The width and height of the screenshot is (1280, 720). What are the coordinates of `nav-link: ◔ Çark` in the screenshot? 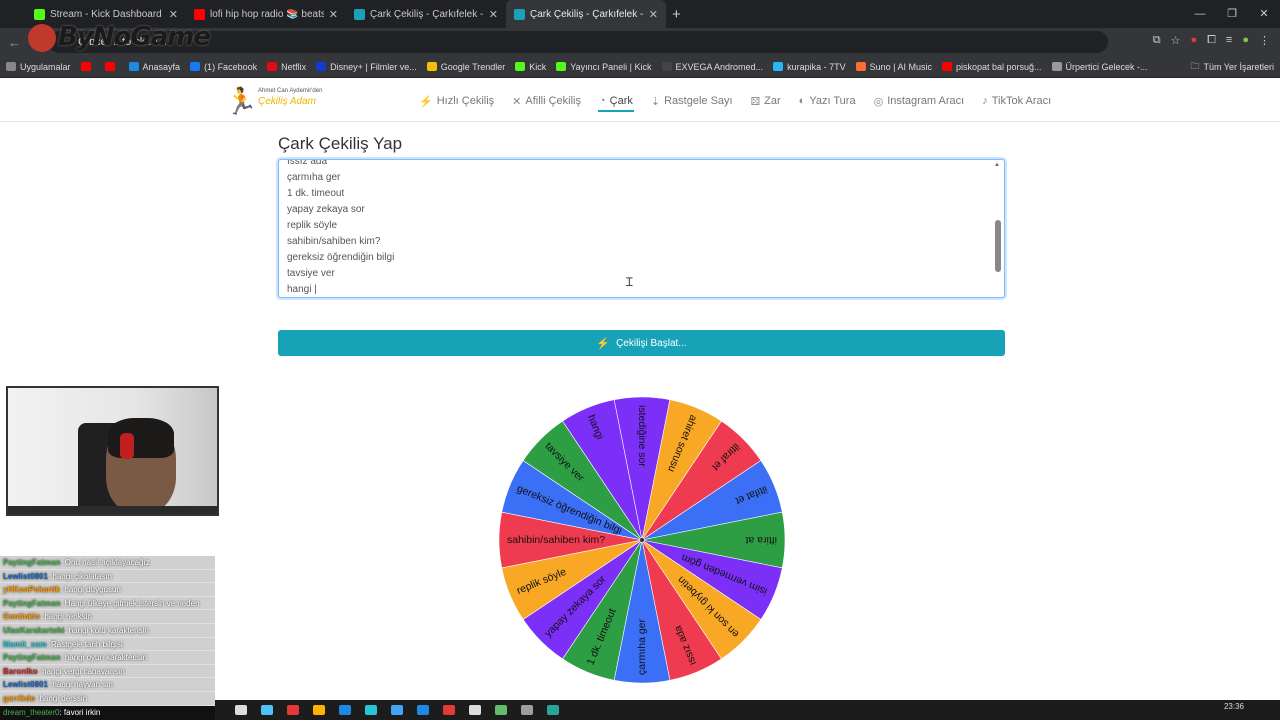 It's located at (616, 101).